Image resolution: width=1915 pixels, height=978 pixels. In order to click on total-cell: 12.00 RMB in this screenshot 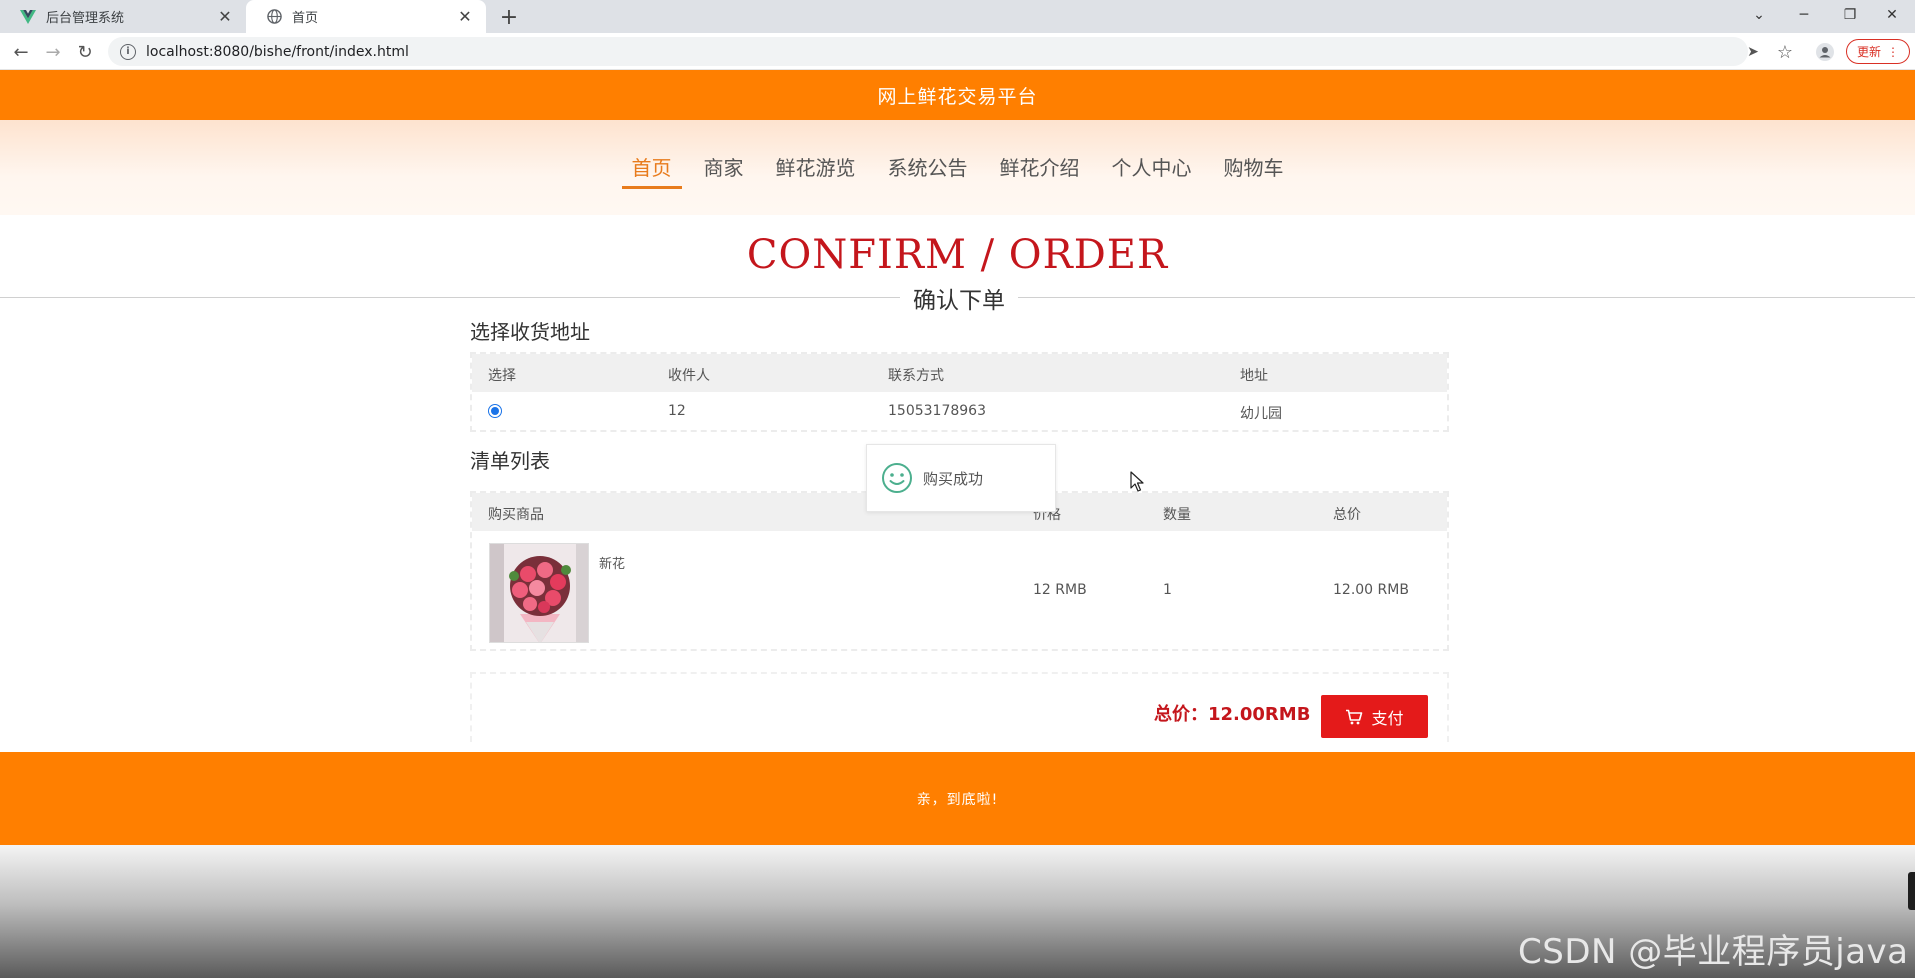, I will do `click(1371, 590)`.